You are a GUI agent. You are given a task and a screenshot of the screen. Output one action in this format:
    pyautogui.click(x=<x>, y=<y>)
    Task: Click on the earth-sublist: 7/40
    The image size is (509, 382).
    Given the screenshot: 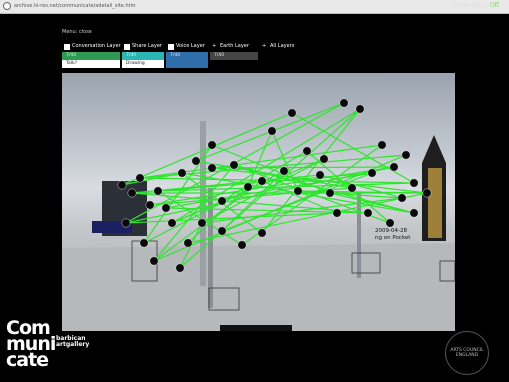 What is the action you would take?
    pyautogui.click(x=234, y=56)
    